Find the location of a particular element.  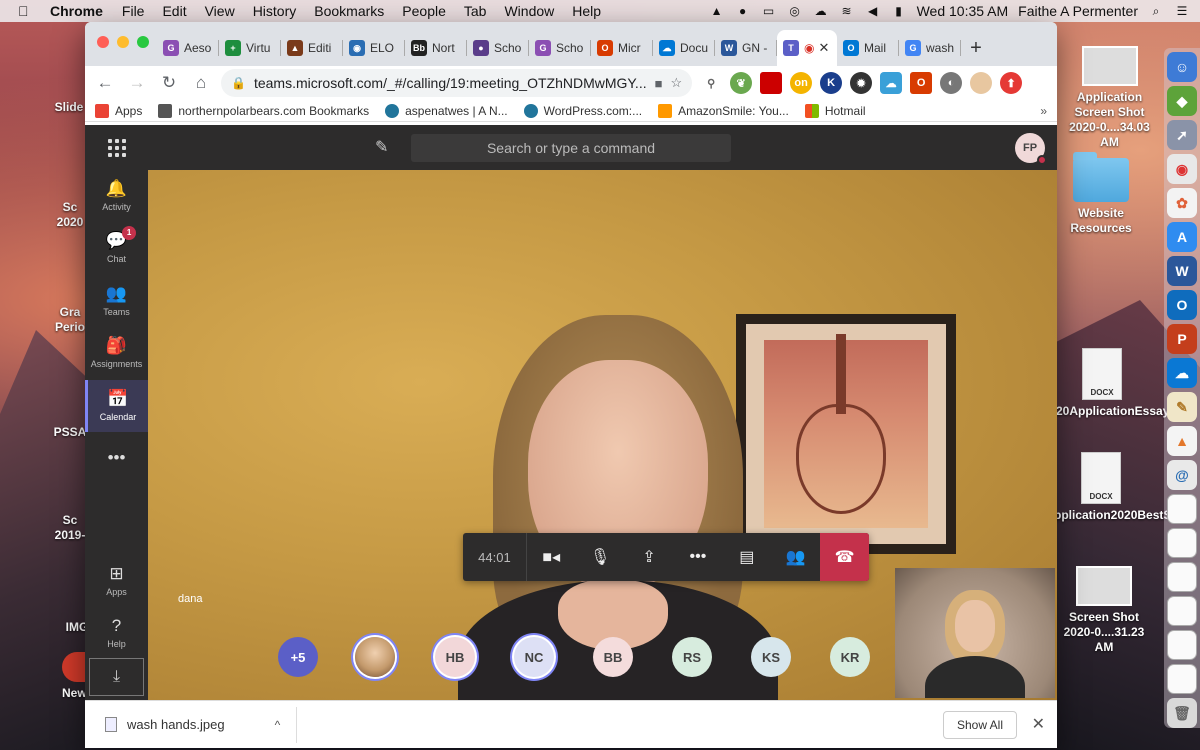

vlc-icon: ▲ is located at coordinates (717, 11).